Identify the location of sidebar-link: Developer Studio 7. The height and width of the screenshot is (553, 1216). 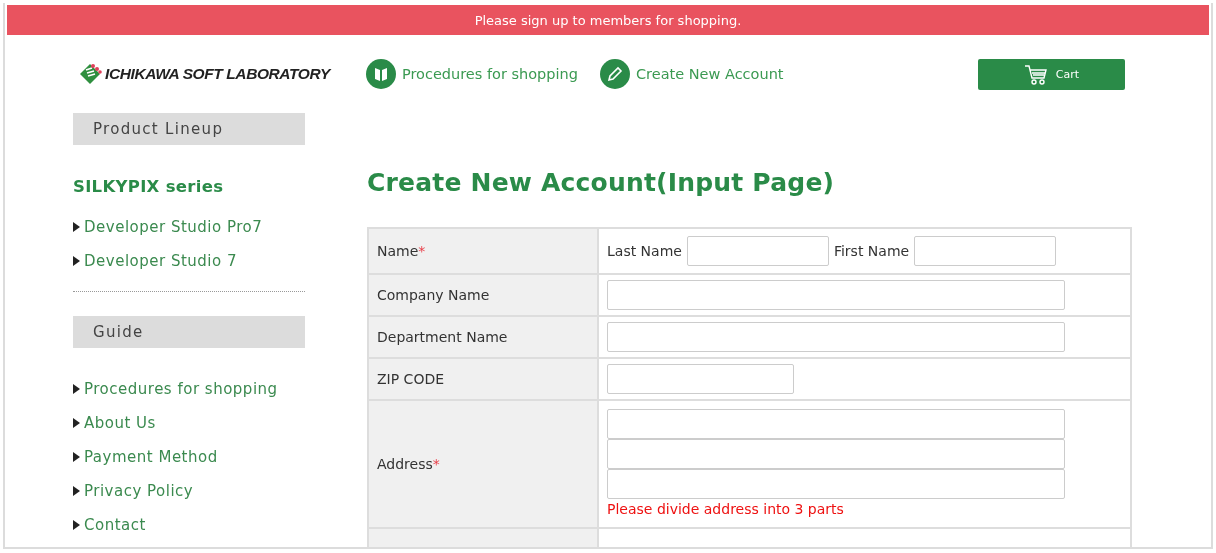
(160, 261).